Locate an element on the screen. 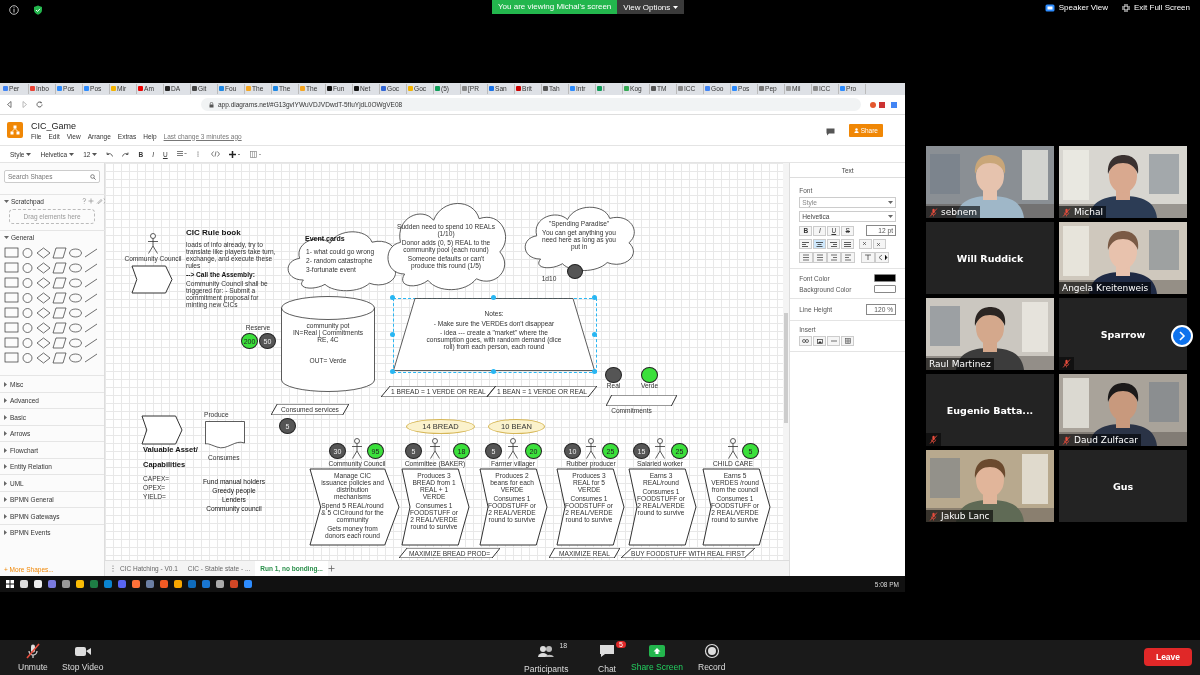 The image size is (1200, 675). chevron-right-icon is located at coordinates (1182, 336).